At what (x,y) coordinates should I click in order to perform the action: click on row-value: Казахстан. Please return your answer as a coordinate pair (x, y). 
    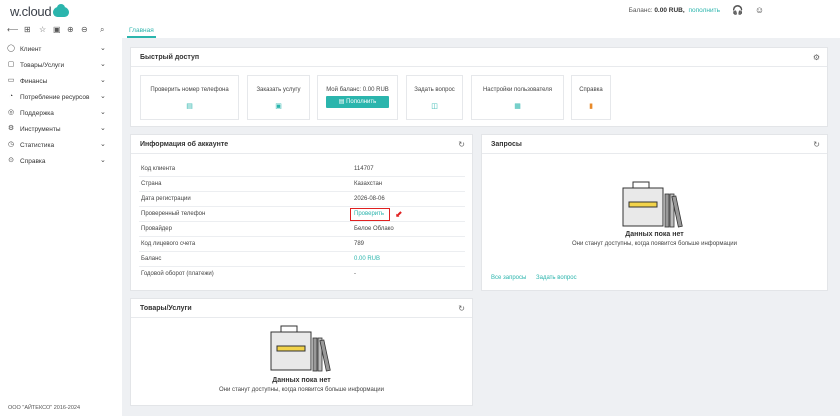
    Looking at the image, I should click on (368, 184).